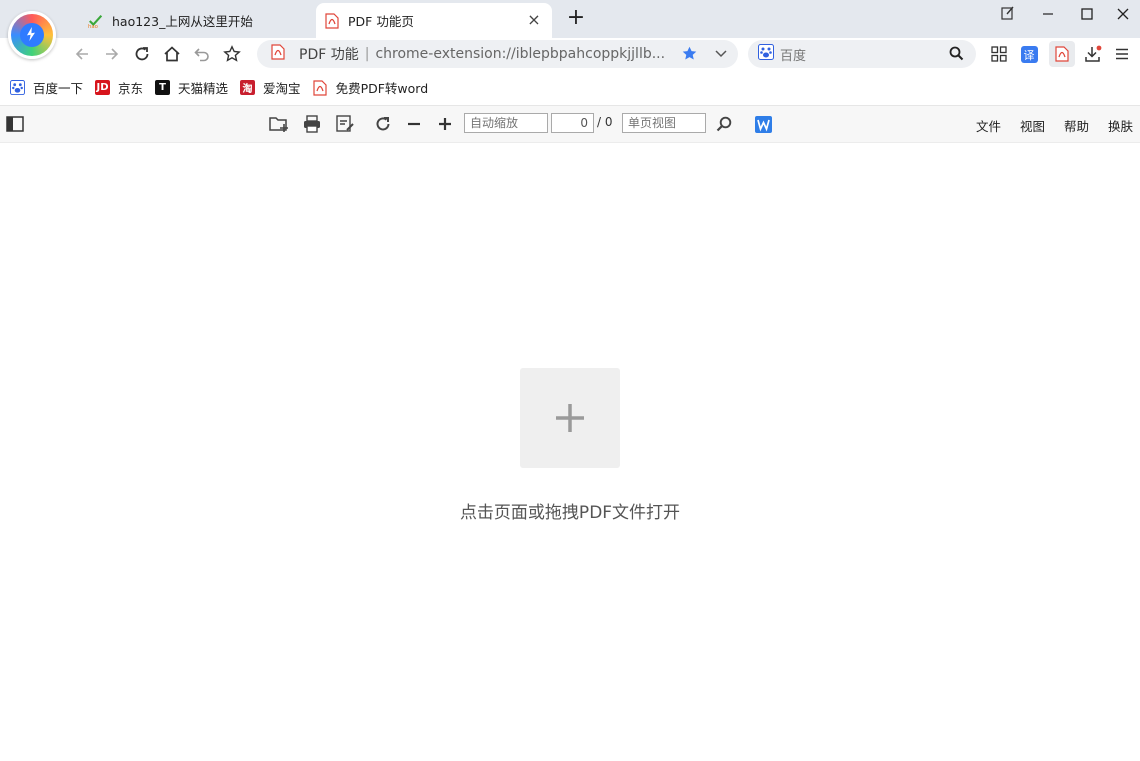 Image resolution: width=1140 pixels, height=761 pixels. What do you see at coordinates (1008, 16) in the screenshot?
I see `note-edit-icon` at bounding box center [1008, 16].